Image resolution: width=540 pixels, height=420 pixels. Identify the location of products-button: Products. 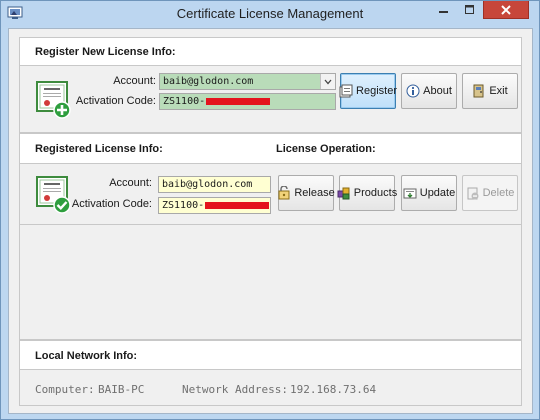
(367, 193).